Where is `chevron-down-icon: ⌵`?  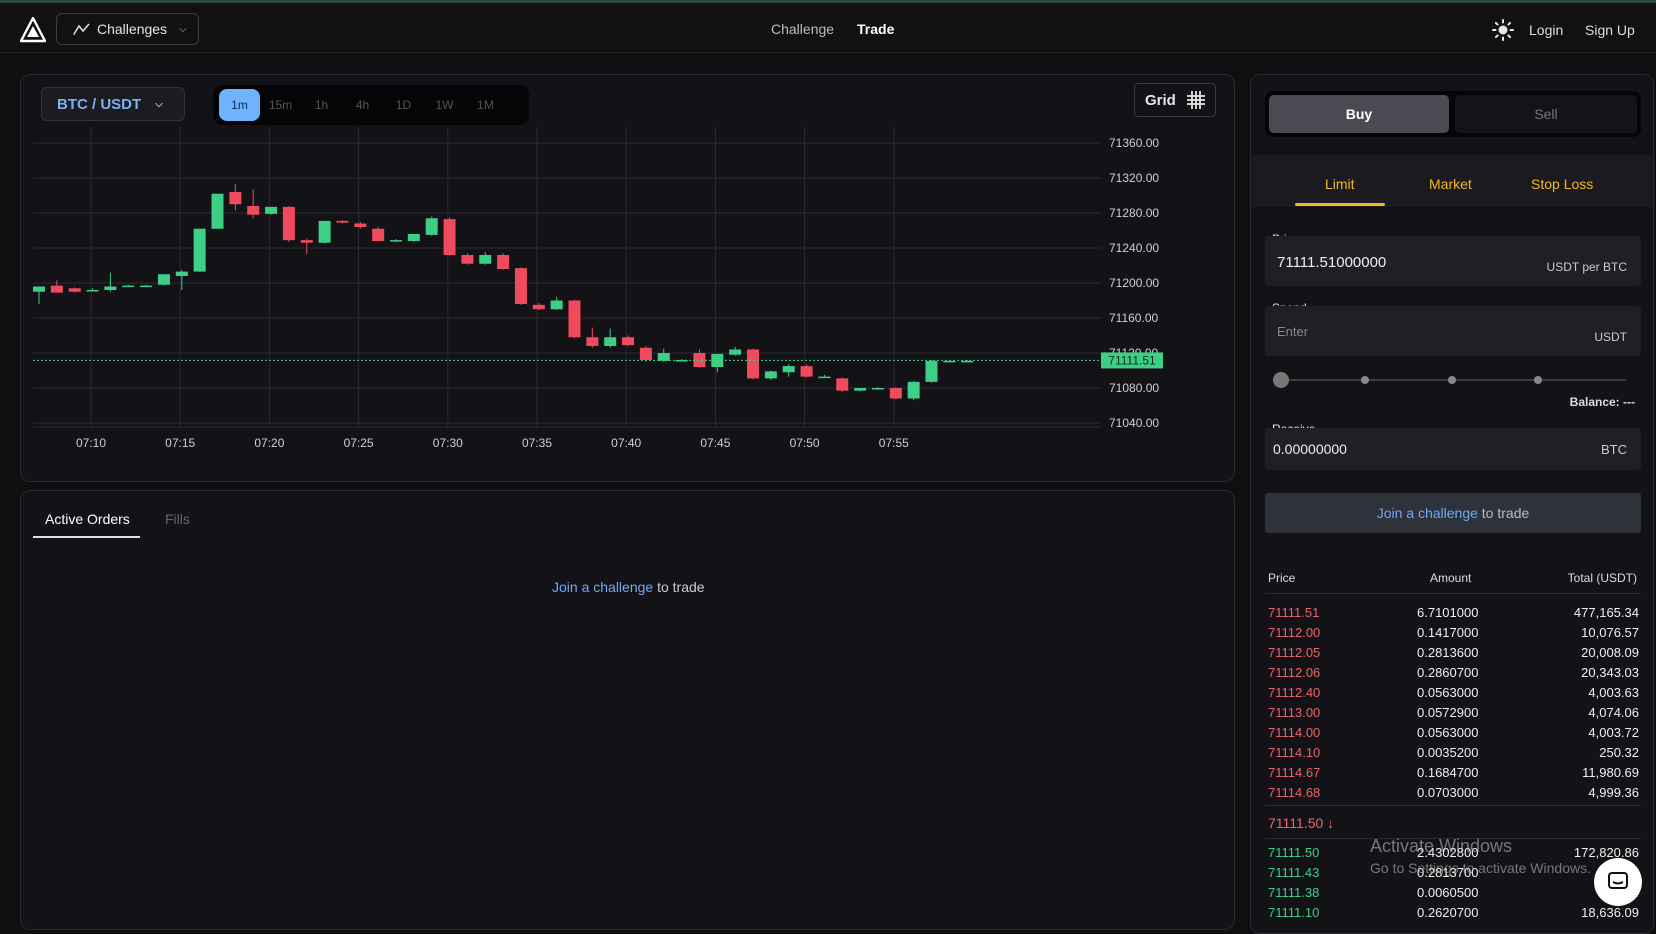 chevron-down-icon: ⌵ is located at coordinates (159, 104).